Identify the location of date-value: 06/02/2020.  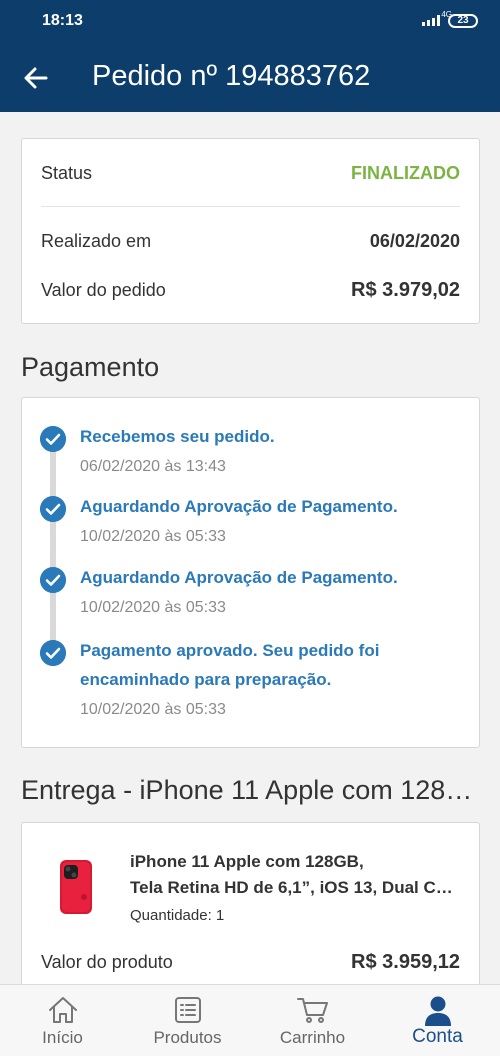
(414, 241).